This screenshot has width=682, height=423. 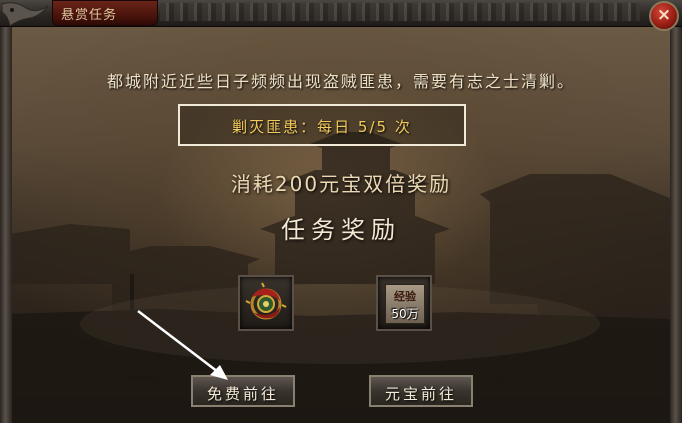 I want to click on close-icon: ×, so click(x=664, y=15).